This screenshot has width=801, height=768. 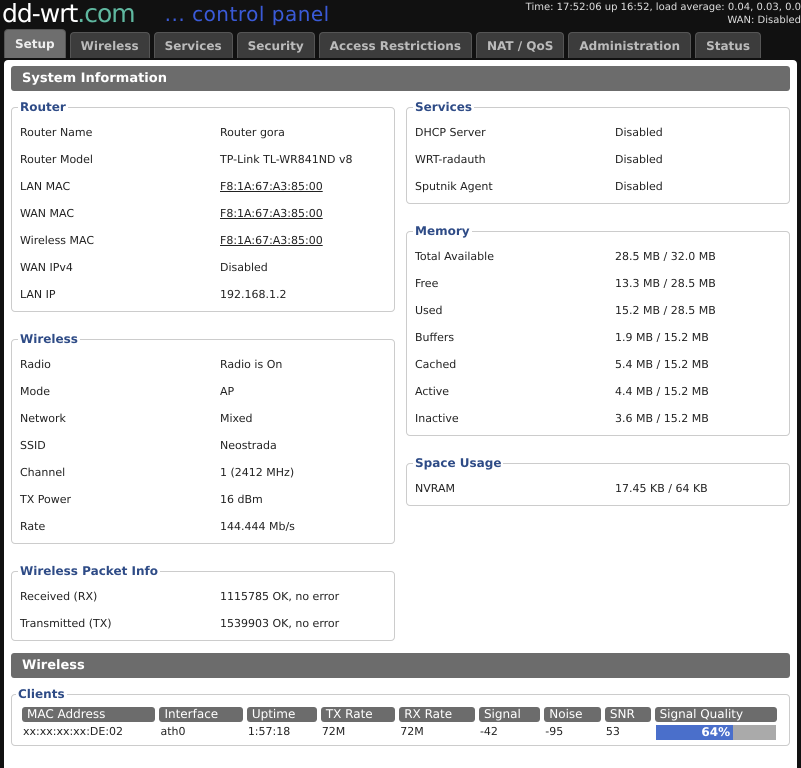 What do you see at coordinates (252, 133) in the screenshot?
I see `field-value: Router gora` at bounding box center [252, 133].